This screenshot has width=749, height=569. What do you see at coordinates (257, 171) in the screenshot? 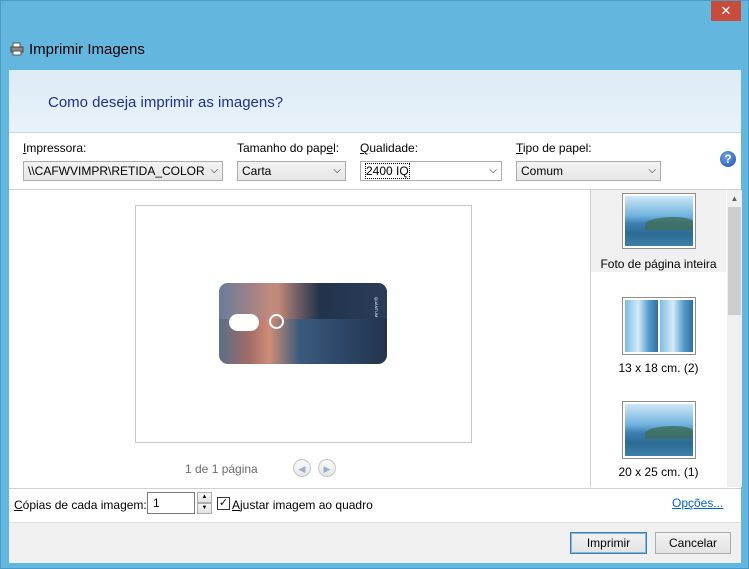
I see `paper-size-value: Carta` at bounding box center [257, 171].